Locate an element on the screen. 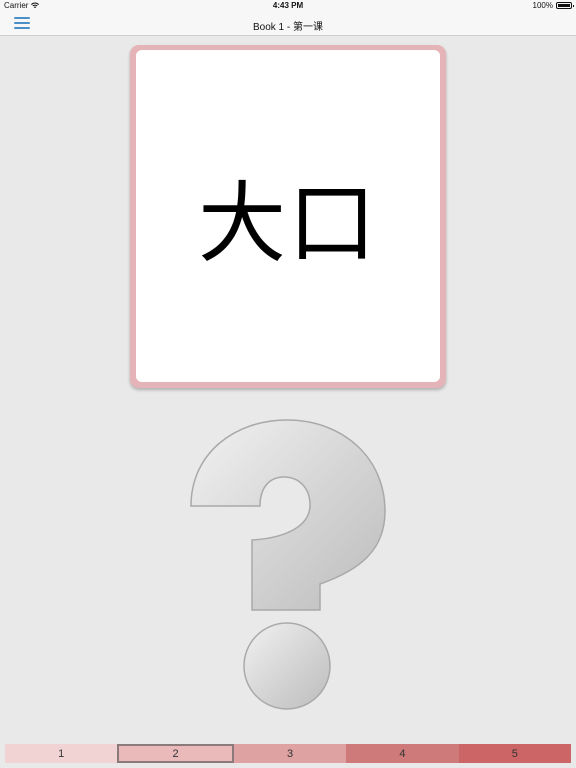 The width and height of the screenshot is (576, 768). battery-info: 100% is located at coordinates (553, 5).